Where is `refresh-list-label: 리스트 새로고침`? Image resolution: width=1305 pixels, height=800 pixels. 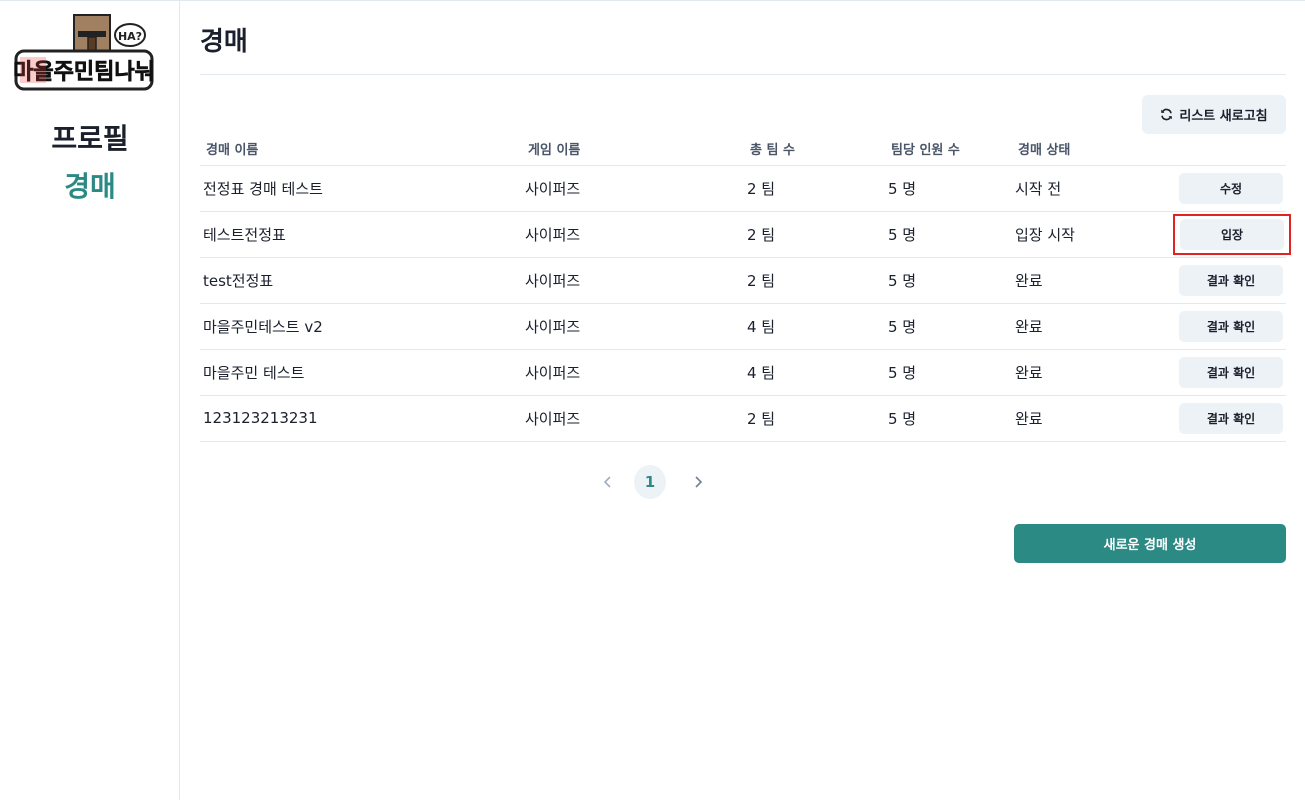
refresh-list-label: 리스트 새로고침 is located at coordinates (1223, 116).